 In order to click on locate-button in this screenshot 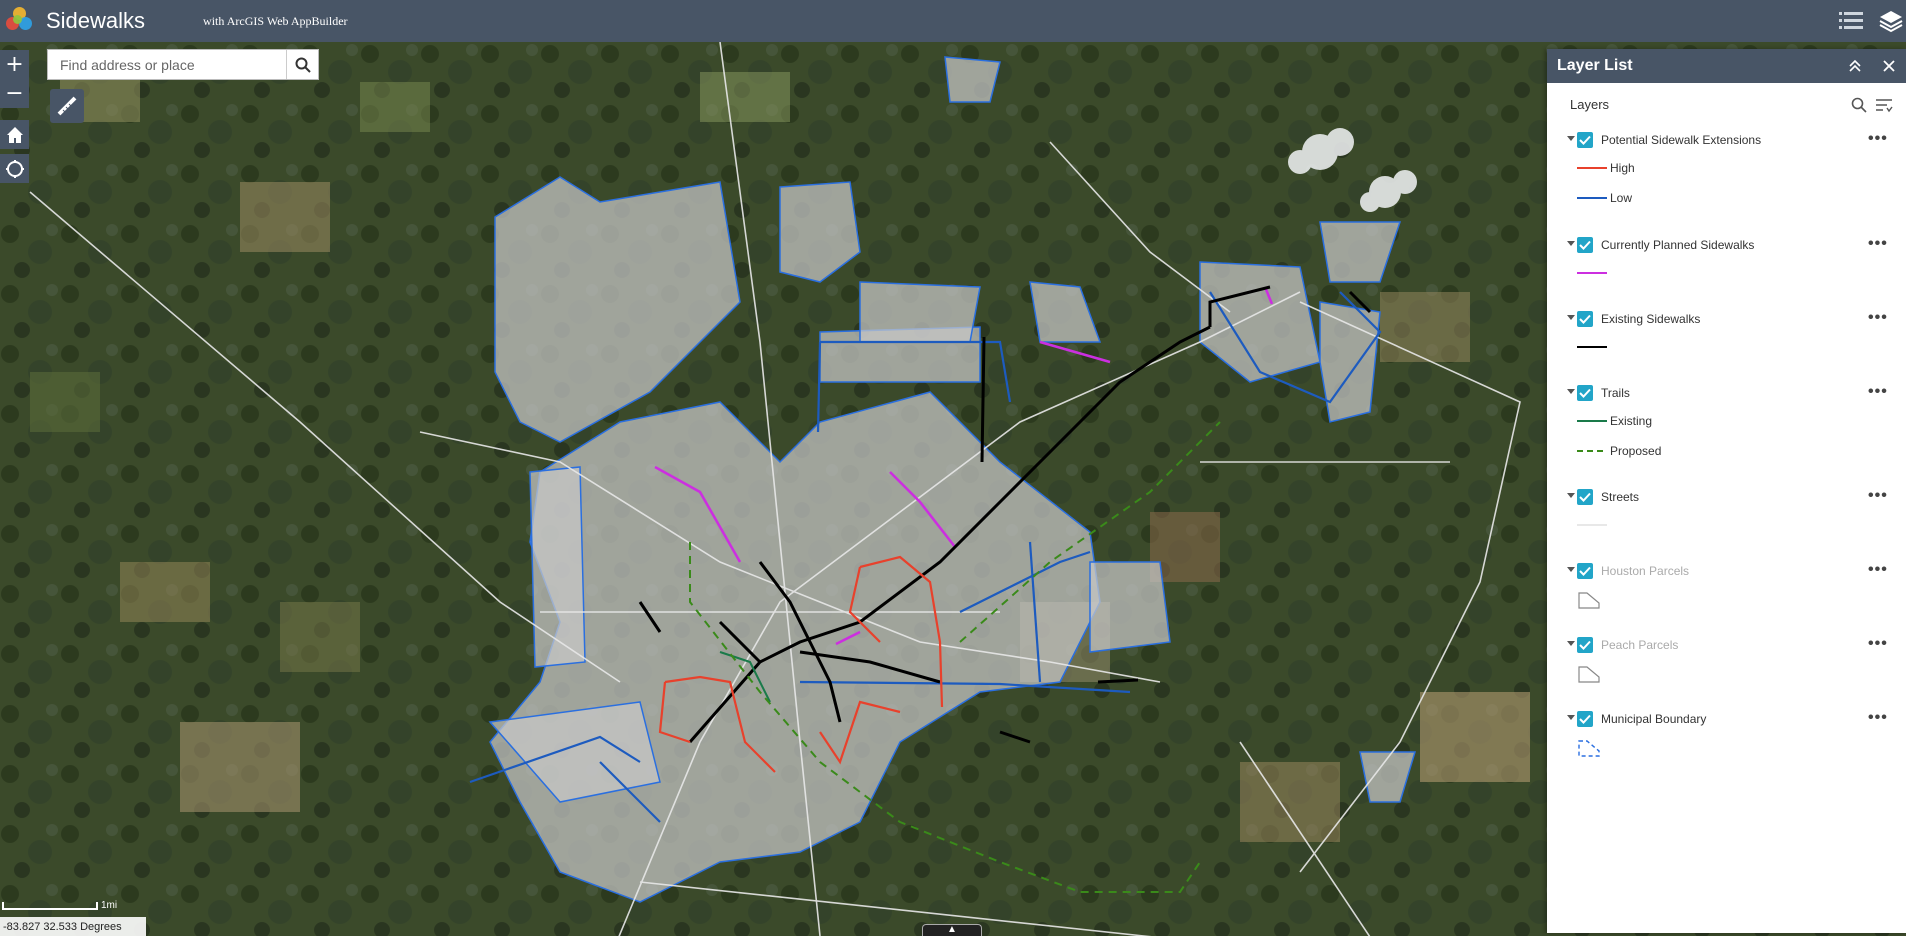, I will do `click(14, 168)`.